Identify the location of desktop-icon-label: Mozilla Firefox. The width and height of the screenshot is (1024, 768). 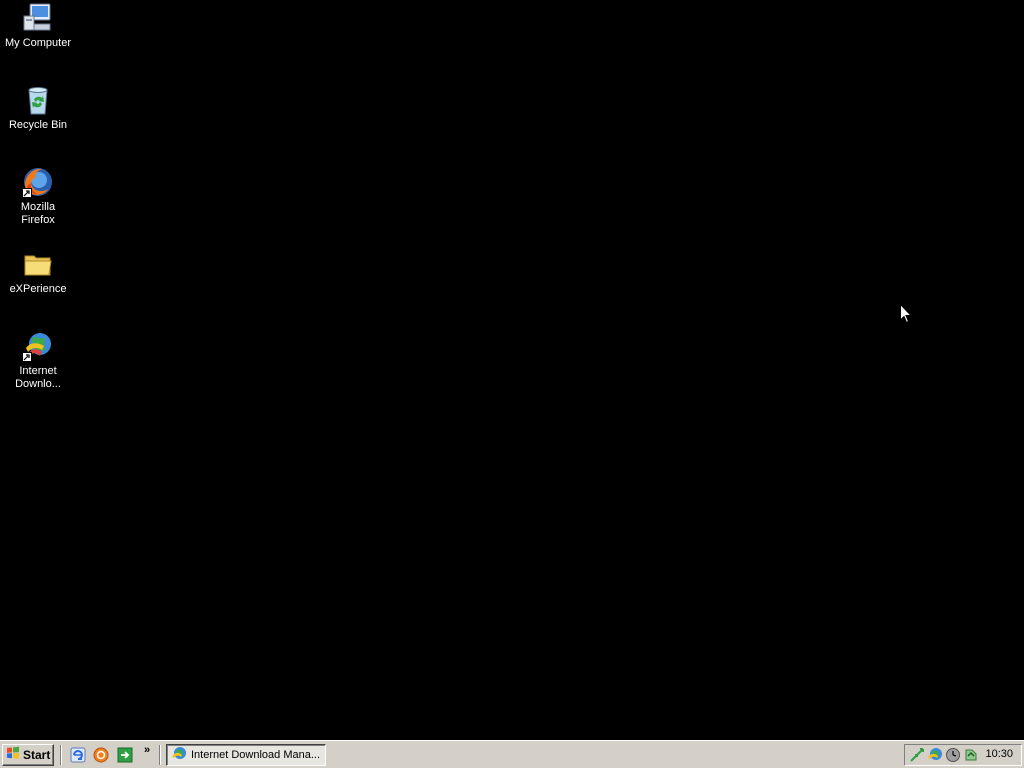
(38, 213).